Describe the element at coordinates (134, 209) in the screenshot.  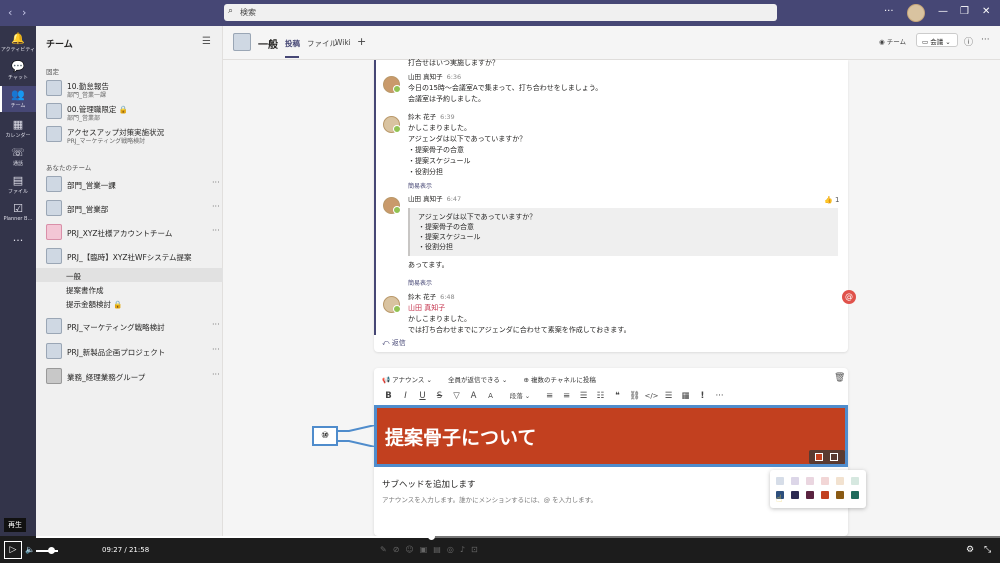
I see `team-item: 部門_営業部 ···` at that location.